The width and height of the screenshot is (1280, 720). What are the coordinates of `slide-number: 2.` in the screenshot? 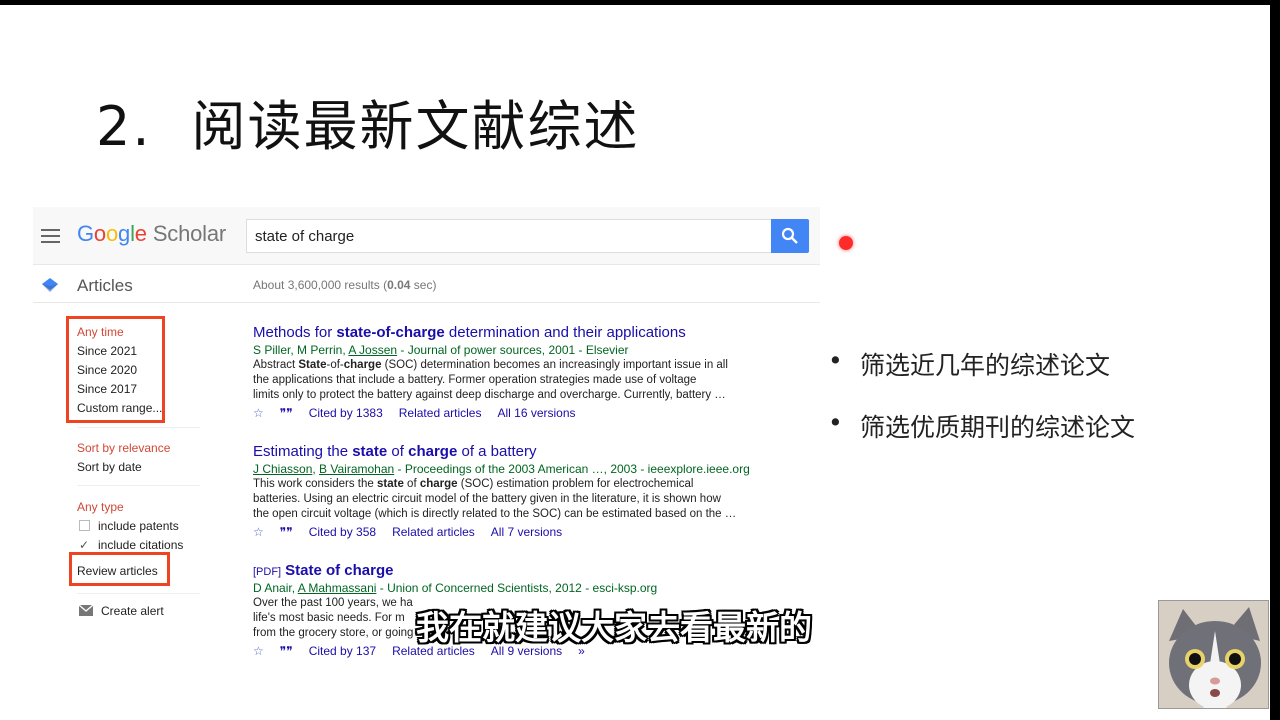 It's located at (124, 126).